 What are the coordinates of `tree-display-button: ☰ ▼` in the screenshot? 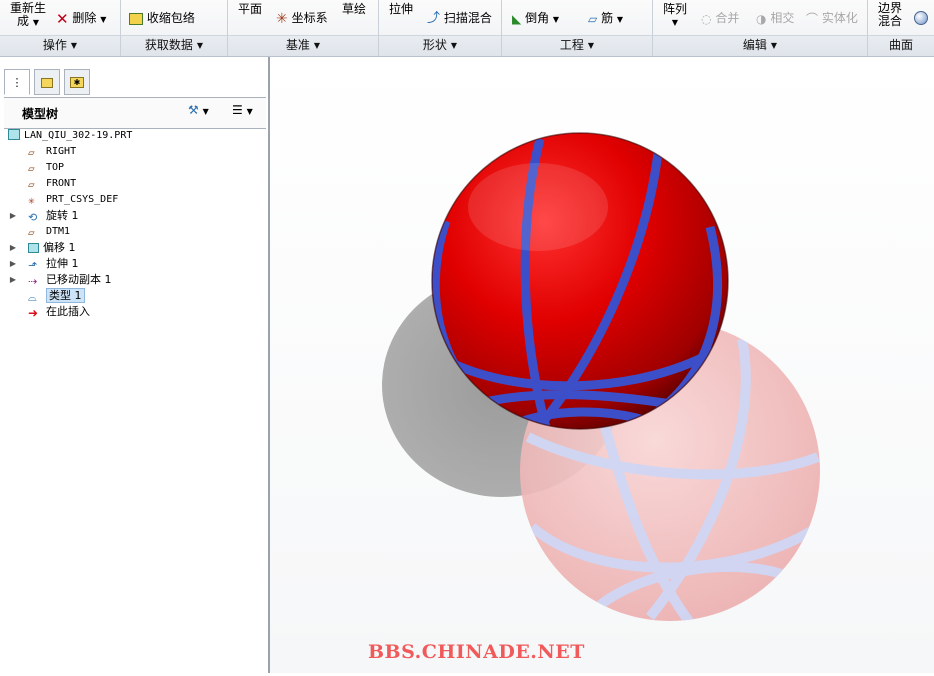 It's located at (242, 110).